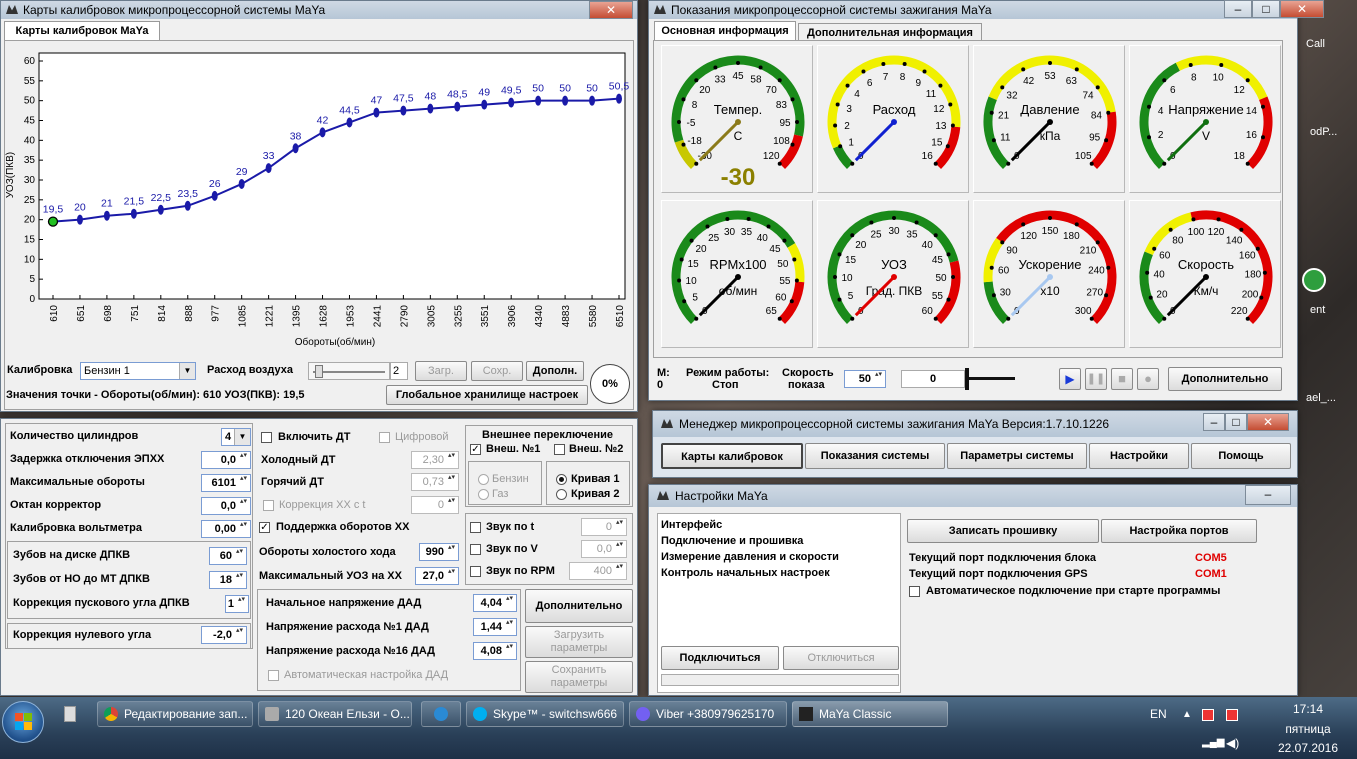 This screenshot has height=759, width=1357. I want to click on sound-rpm-checkbox, so click(475, 571).